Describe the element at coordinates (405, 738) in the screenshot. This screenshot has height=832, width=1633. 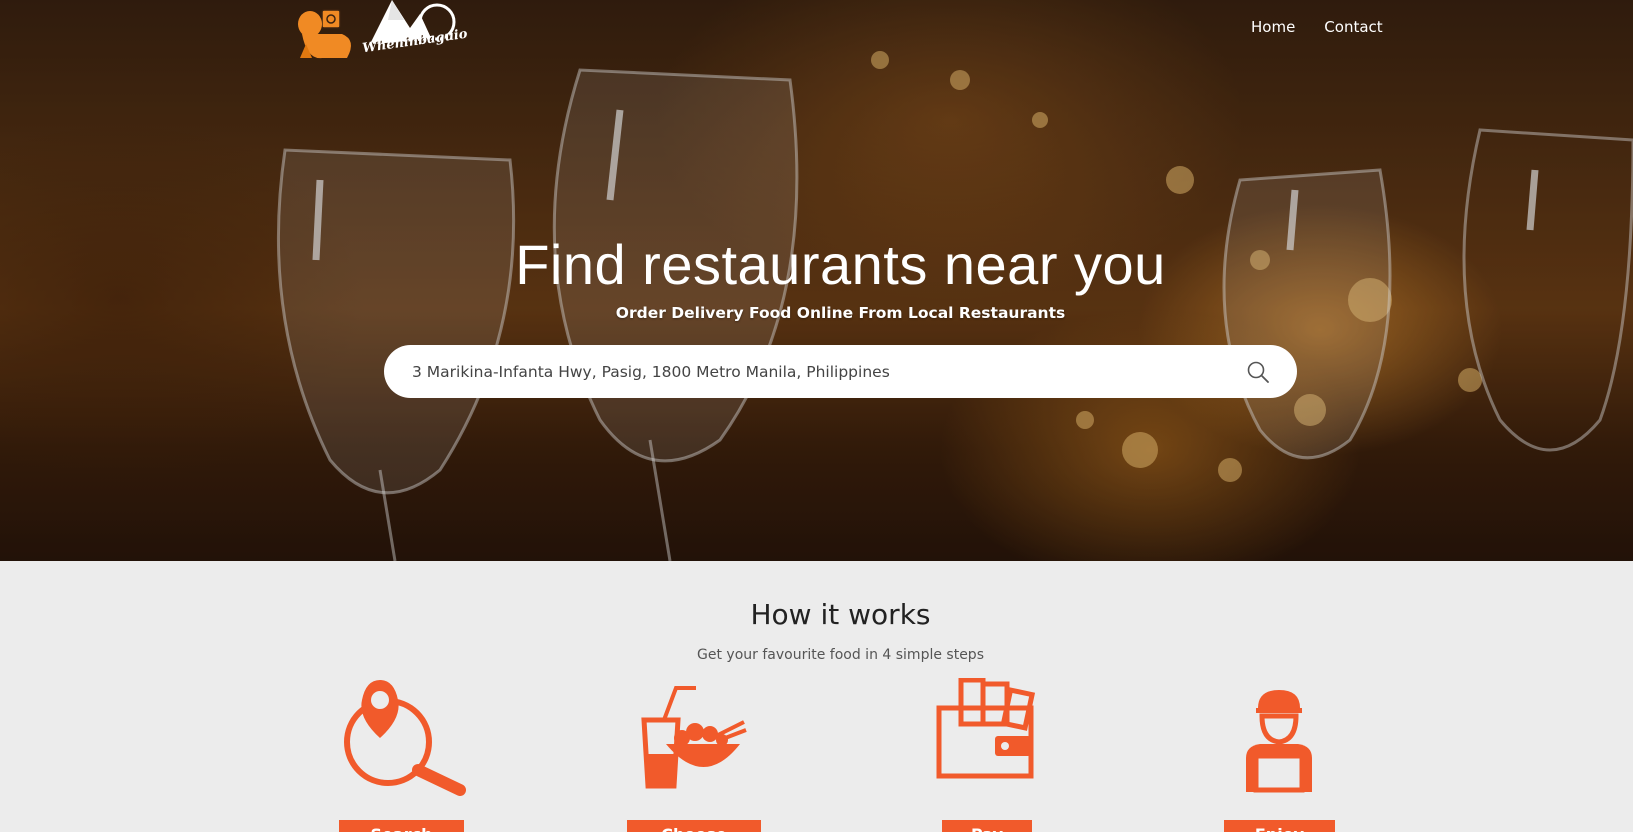
I see `location-search-icon` at that location.